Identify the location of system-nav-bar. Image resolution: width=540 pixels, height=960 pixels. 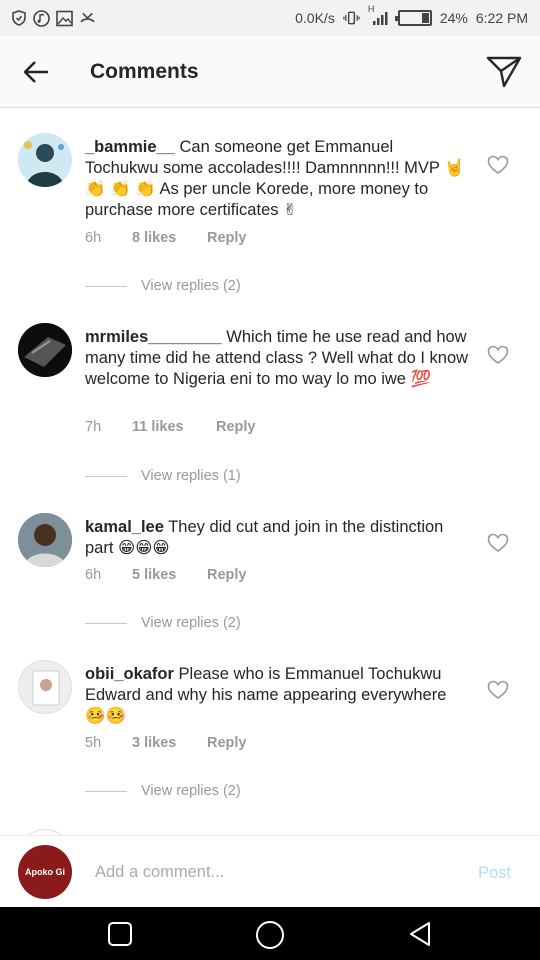
(270, 933).